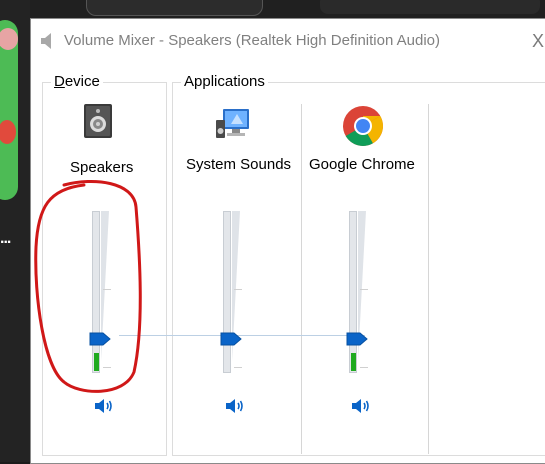 This screenshot has height=464, width=545. What do you see at coordinates (100, 339) in the screenshot?
I see `volume-slider-thumb-speakers` at bounding box center [100, 339].